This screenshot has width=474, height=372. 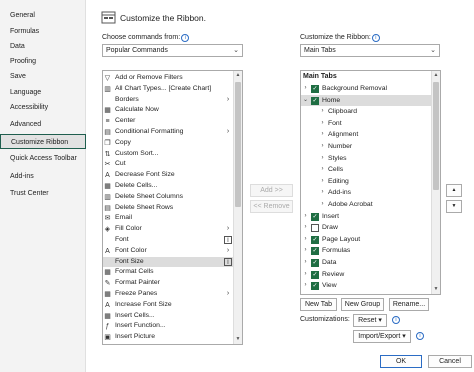 I want to click on nav-item-customize-ribbon: Customize Ribbon, so click(x=43, y=141).